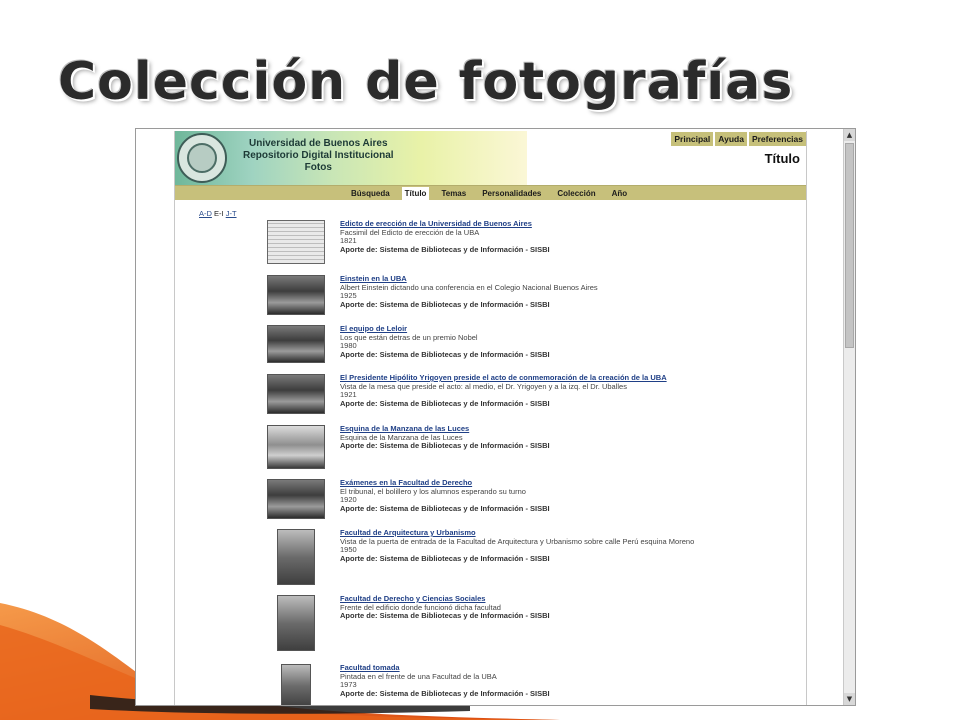 The height and width of the screenshot is (720, 960). What do you see at coordinates (692, 139) in the screenshot?
I see `menu-principal: Principal` at bounding box center [692, 139].